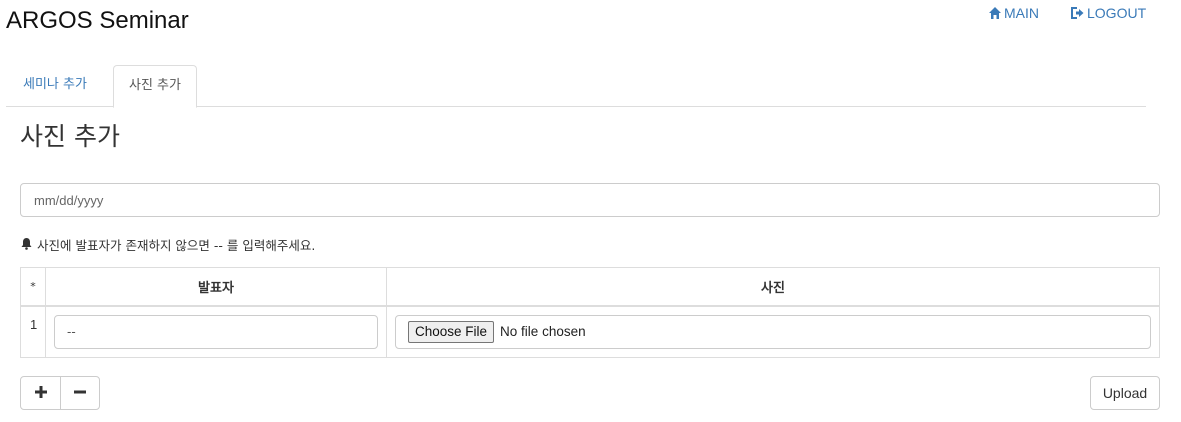 The width and height of the screenshot is (1181, 422). Describe the element at coordinates (155, 86) in the screenshot. I see `tab-add-photo: 사진 추가` at that location.